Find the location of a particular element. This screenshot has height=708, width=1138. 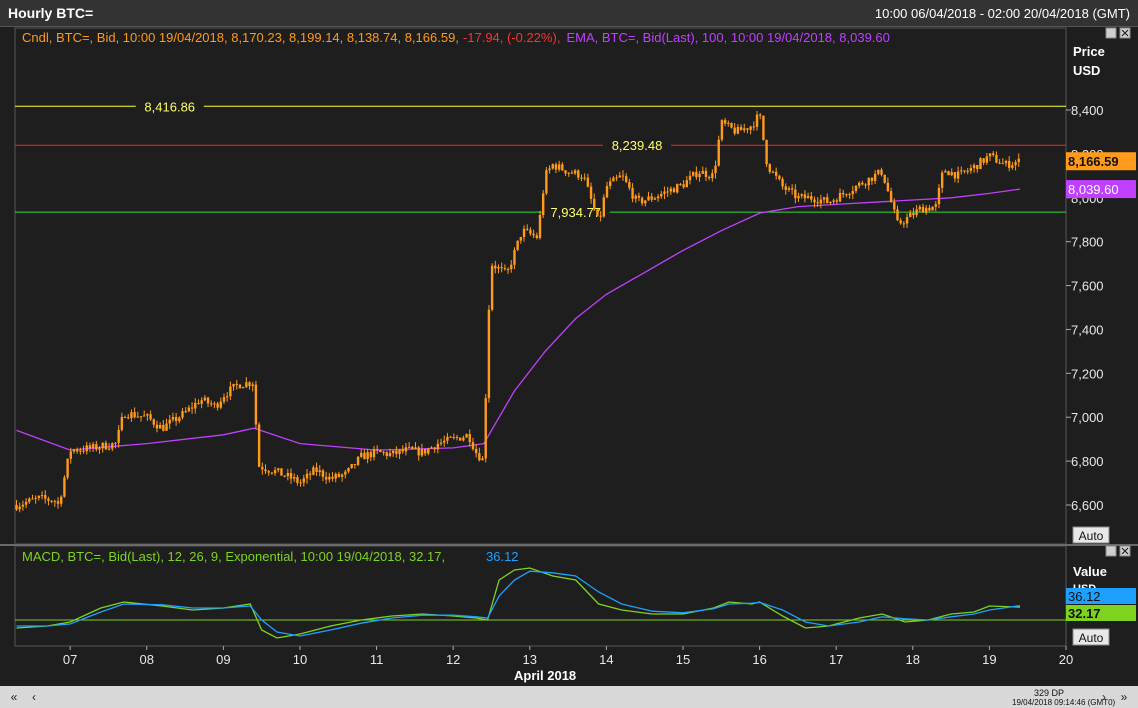

x-tick-label: 16 is located at coordinates (759, 659).